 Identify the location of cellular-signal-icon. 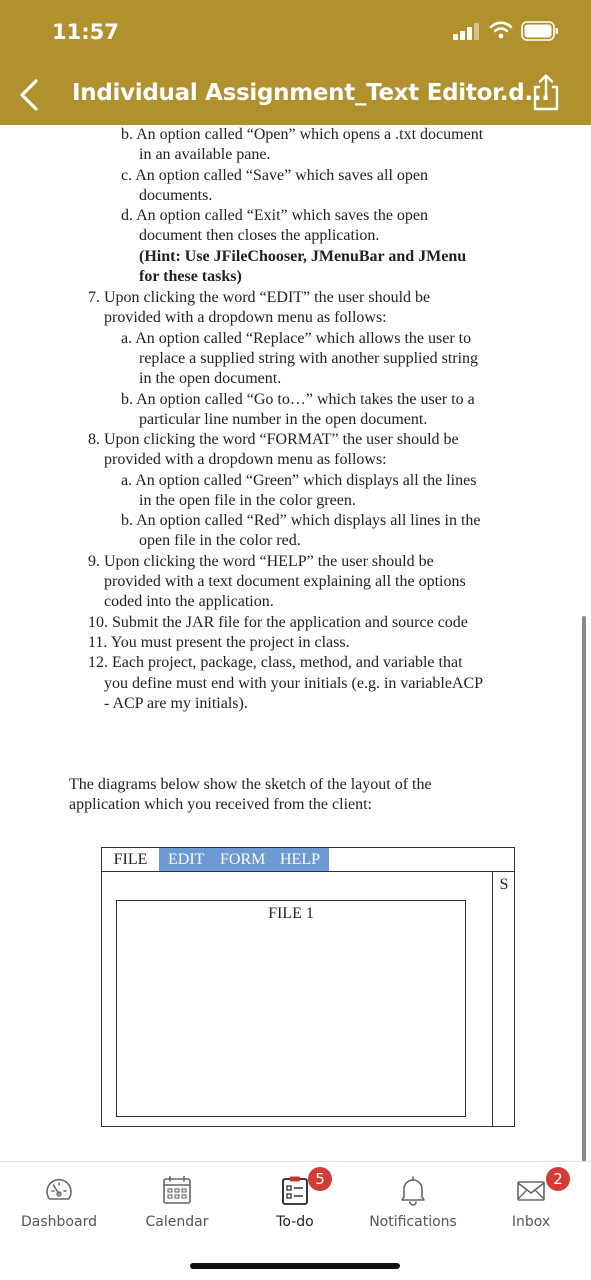
(467, 31).